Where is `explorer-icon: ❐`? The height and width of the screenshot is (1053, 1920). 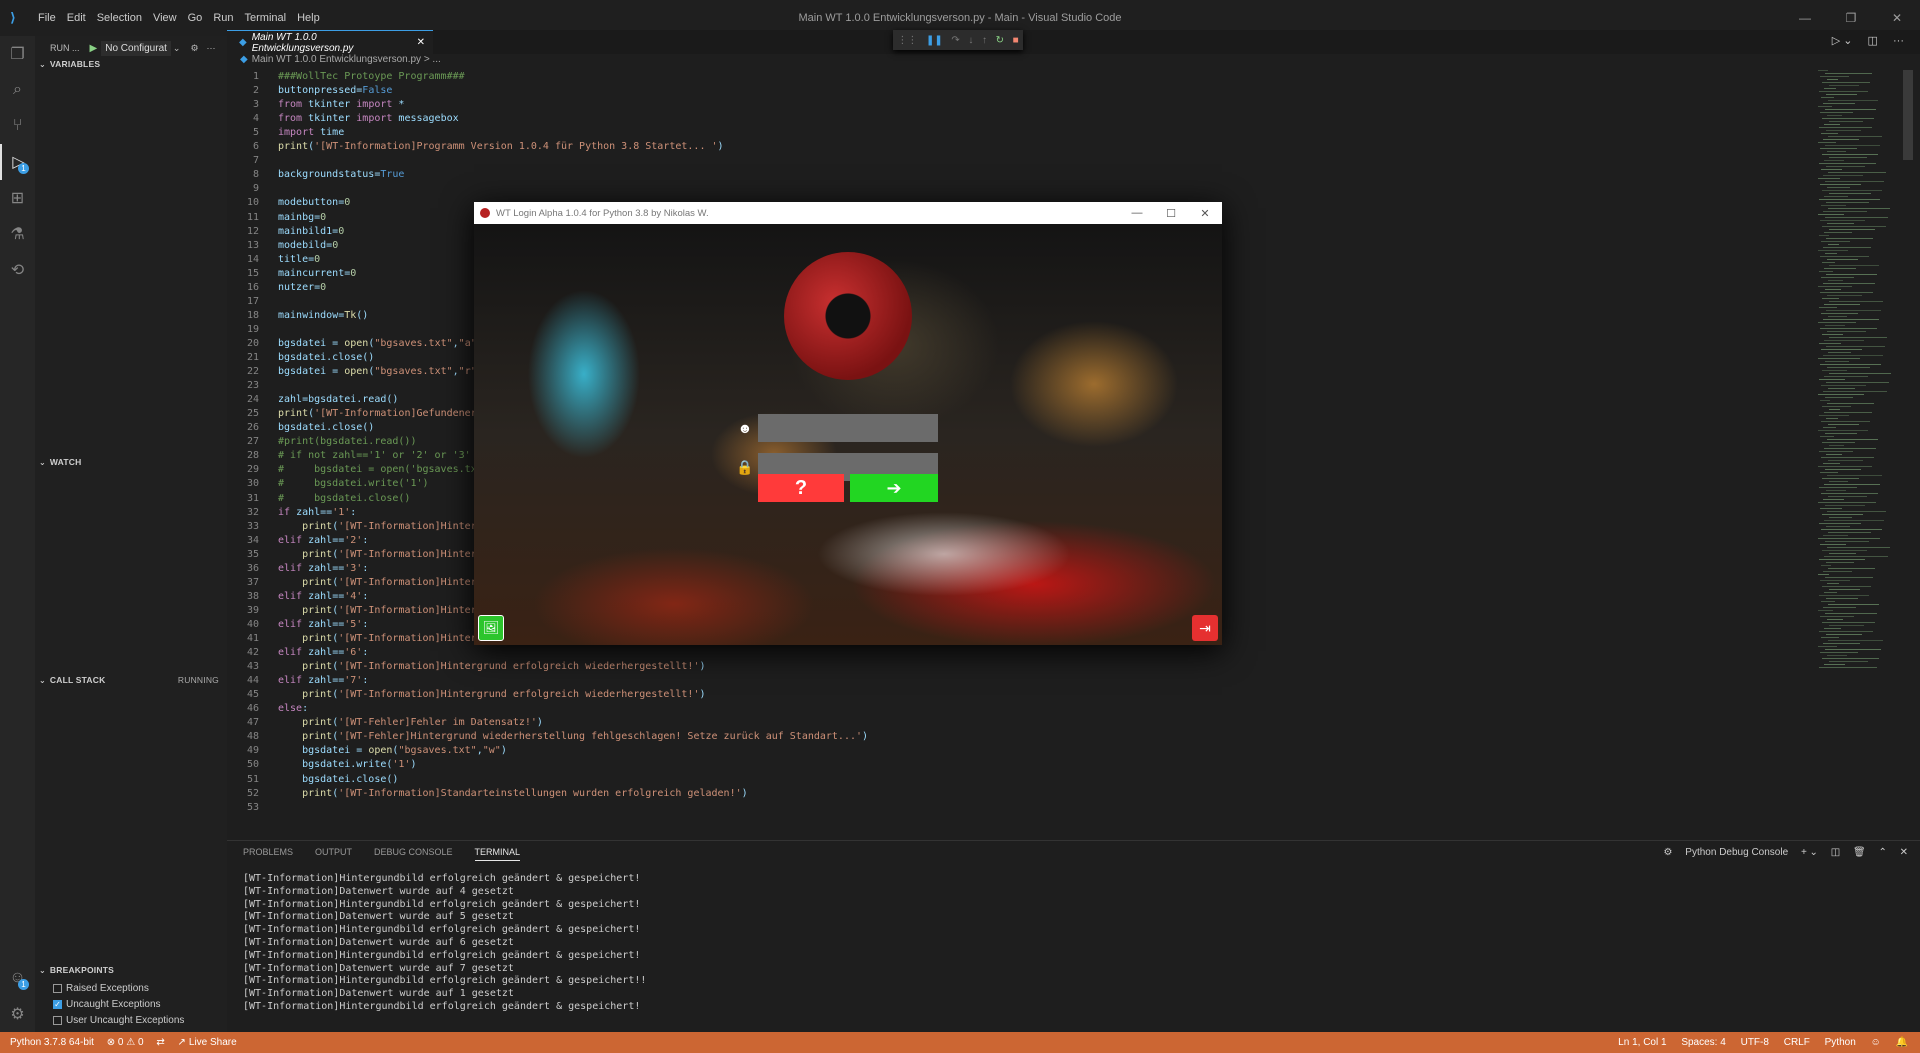 explorer-icon: ❐ is located at coordinates (17, 54).